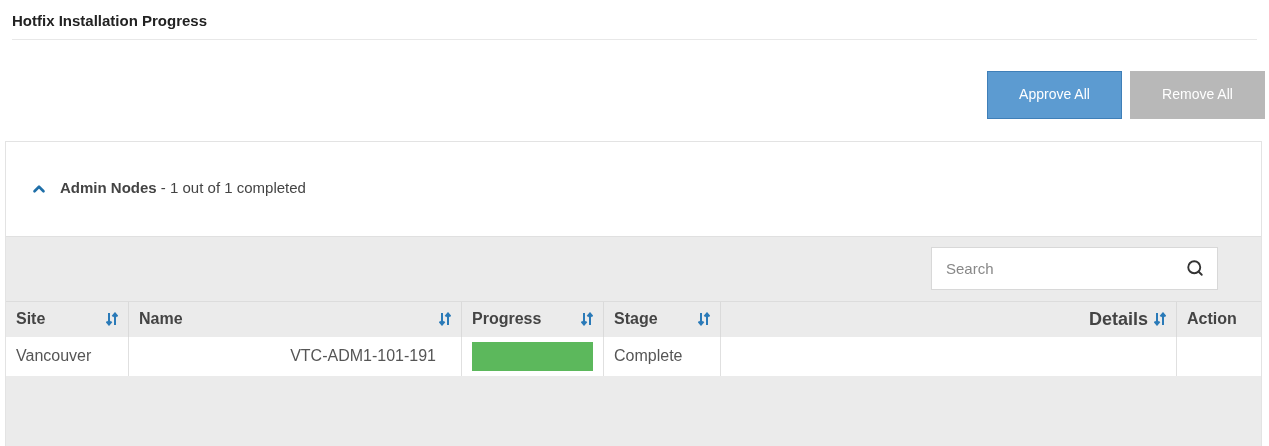 The image size is (1269, 446). Describe the element at coordinates (507, 319) in the screenshot. I see `column-header: Progress` at that location.